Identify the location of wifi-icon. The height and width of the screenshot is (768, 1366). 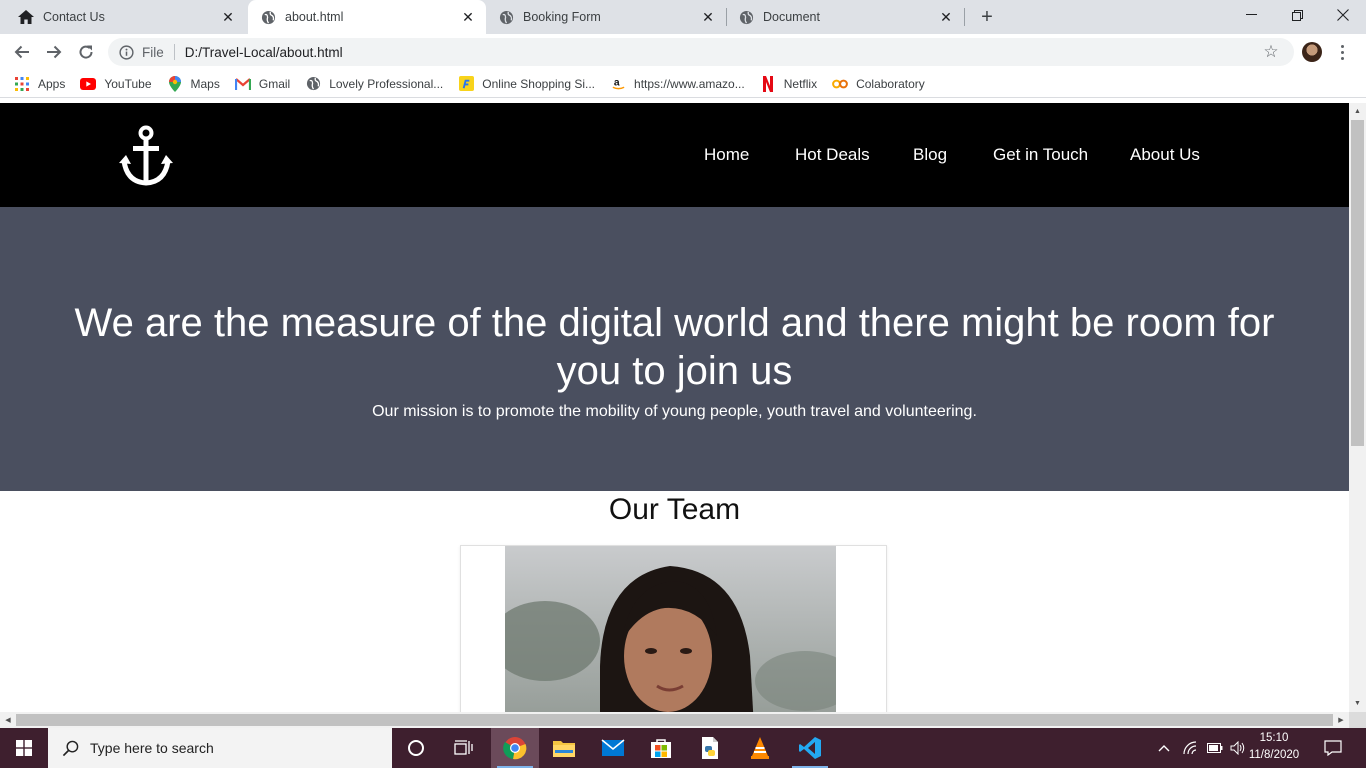
(1191, 748).